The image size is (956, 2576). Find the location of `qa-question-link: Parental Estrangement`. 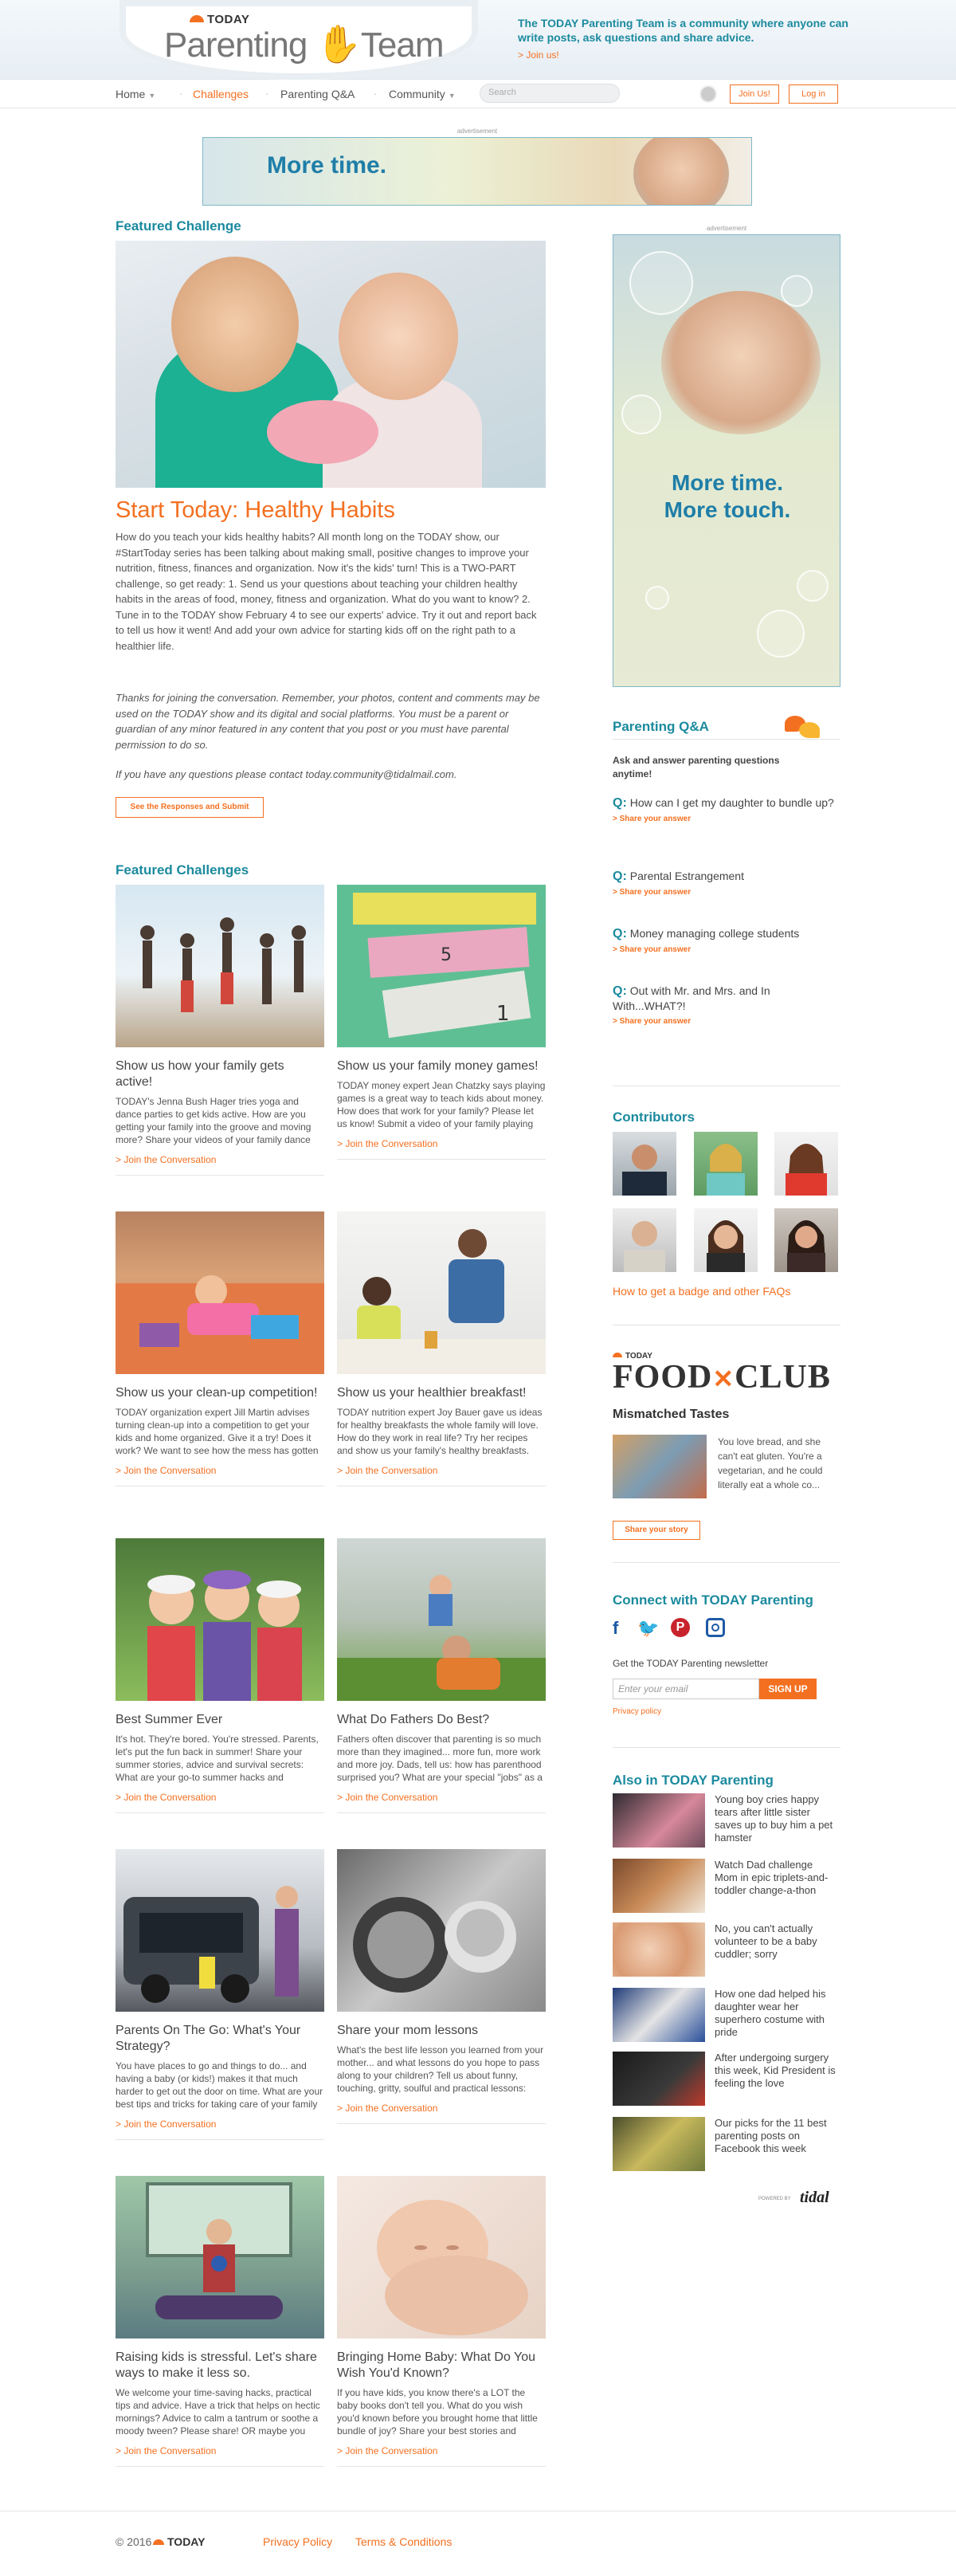

qa-question-link: Parental Estrangement is located at coordinates (687, 876).